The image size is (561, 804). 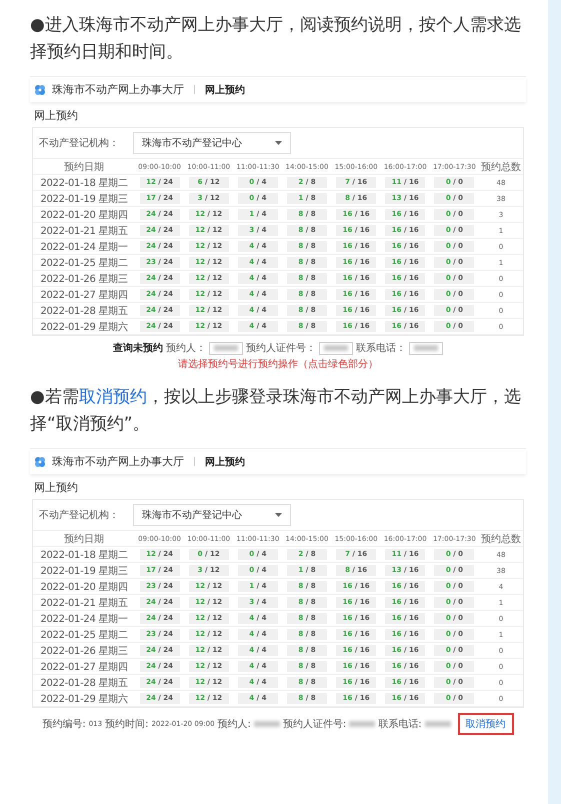 I want to click on field-label: 预约人：, so click(x=186, y=348).